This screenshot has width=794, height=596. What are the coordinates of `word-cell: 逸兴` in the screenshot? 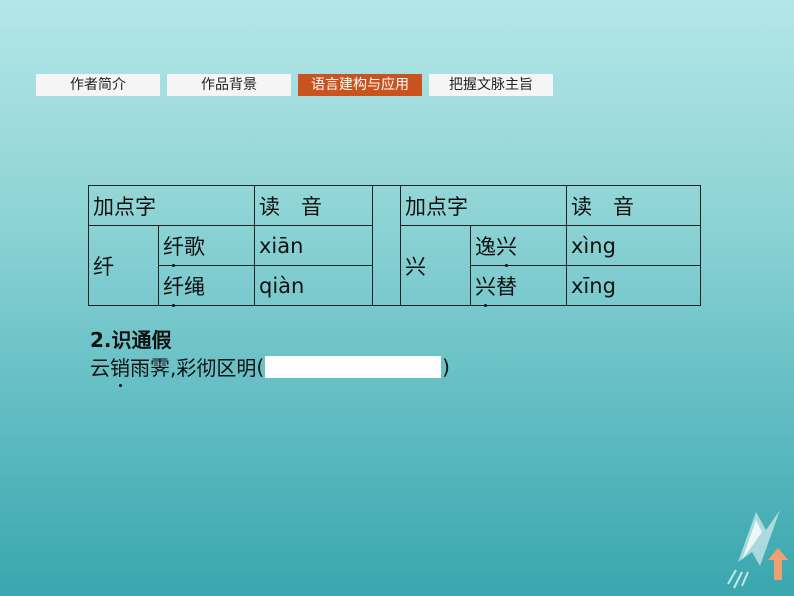 It's located at (518, 246).